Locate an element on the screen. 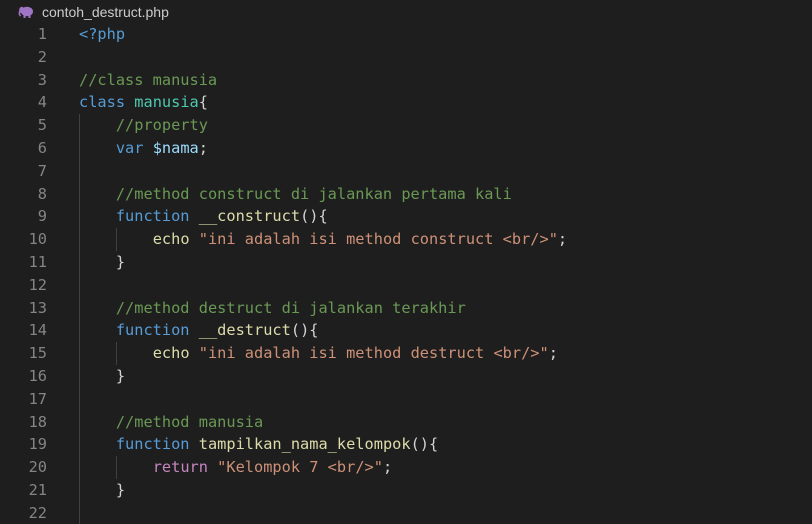 The height and width of the screenshot is (524, 812). code-line: 11 } is located at coordinates (406, 262).